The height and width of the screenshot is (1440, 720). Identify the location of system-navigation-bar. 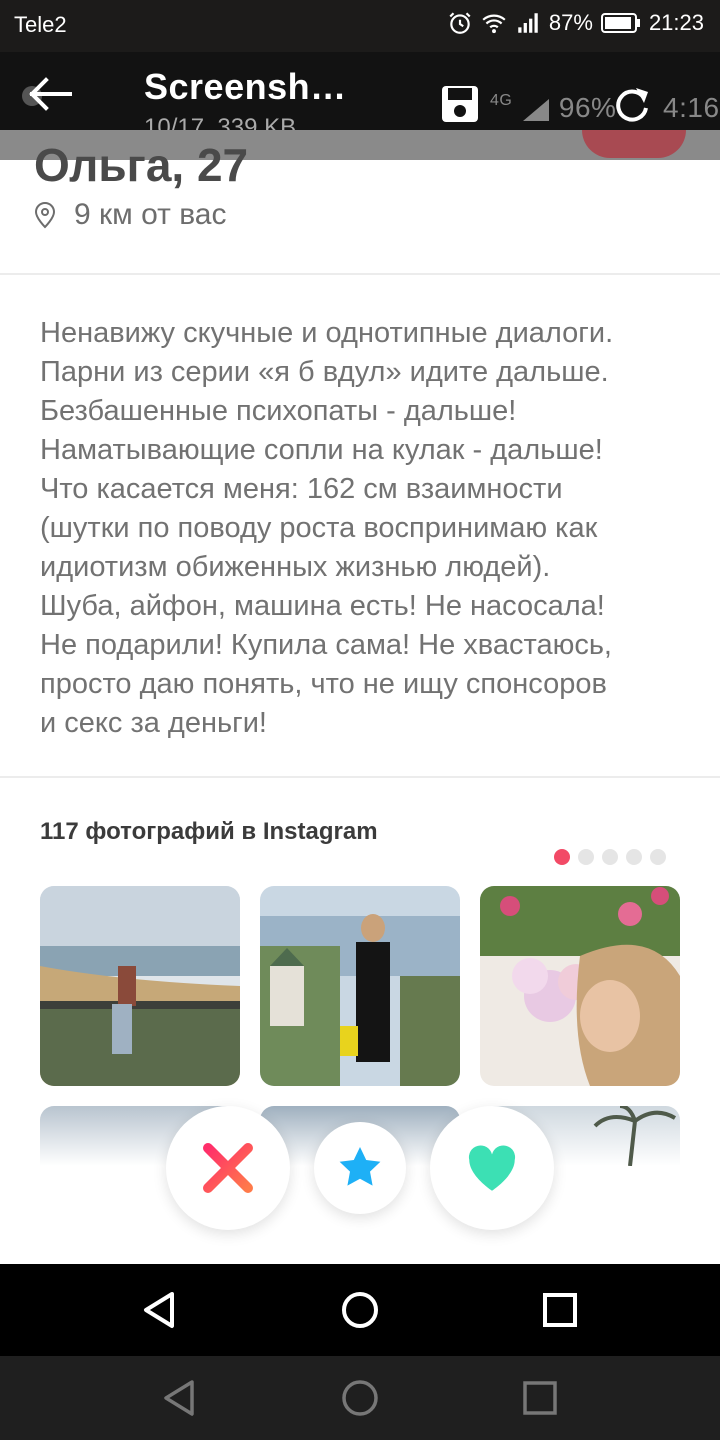
(360, 1310).